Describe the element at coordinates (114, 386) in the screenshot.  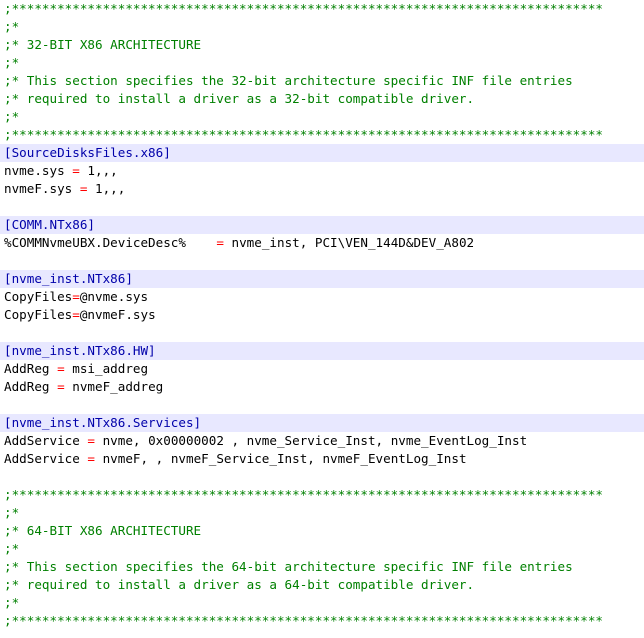
I see `value-token: nvmeF_addreg` at that location.